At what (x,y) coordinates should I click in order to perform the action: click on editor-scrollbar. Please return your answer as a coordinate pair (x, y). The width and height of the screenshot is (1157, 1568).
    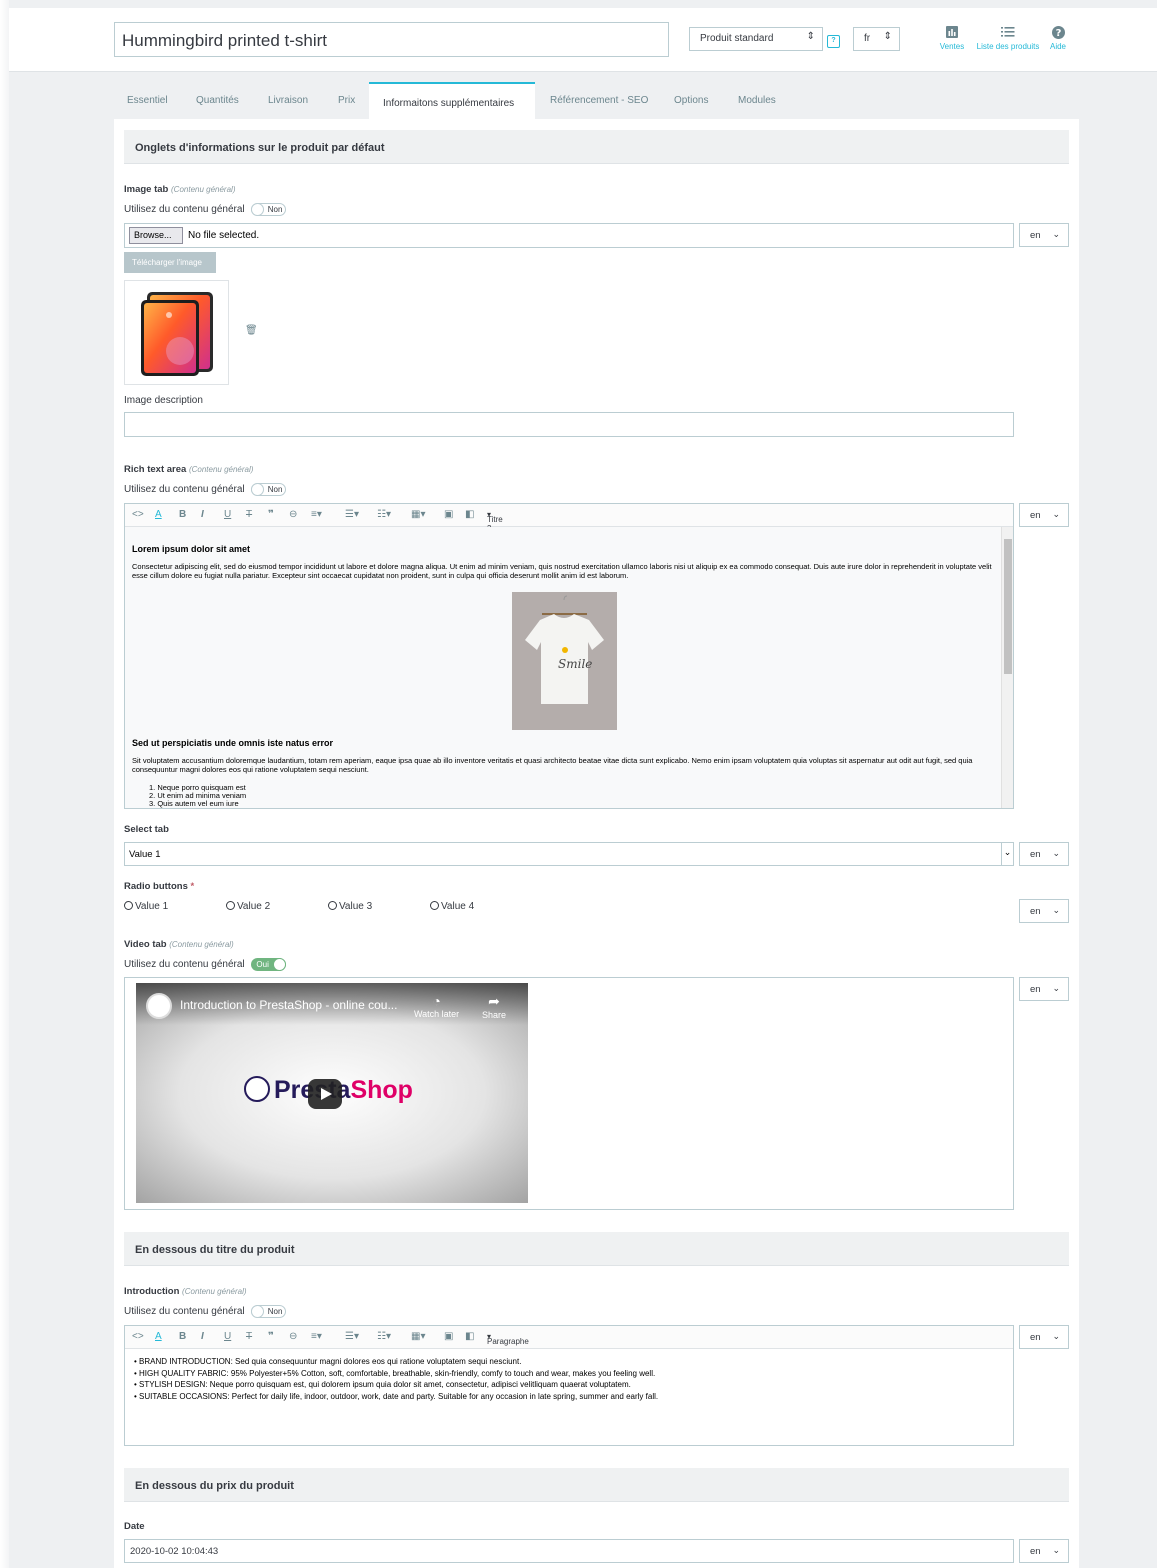
    Looking at the image, I should click on (1007, 667).